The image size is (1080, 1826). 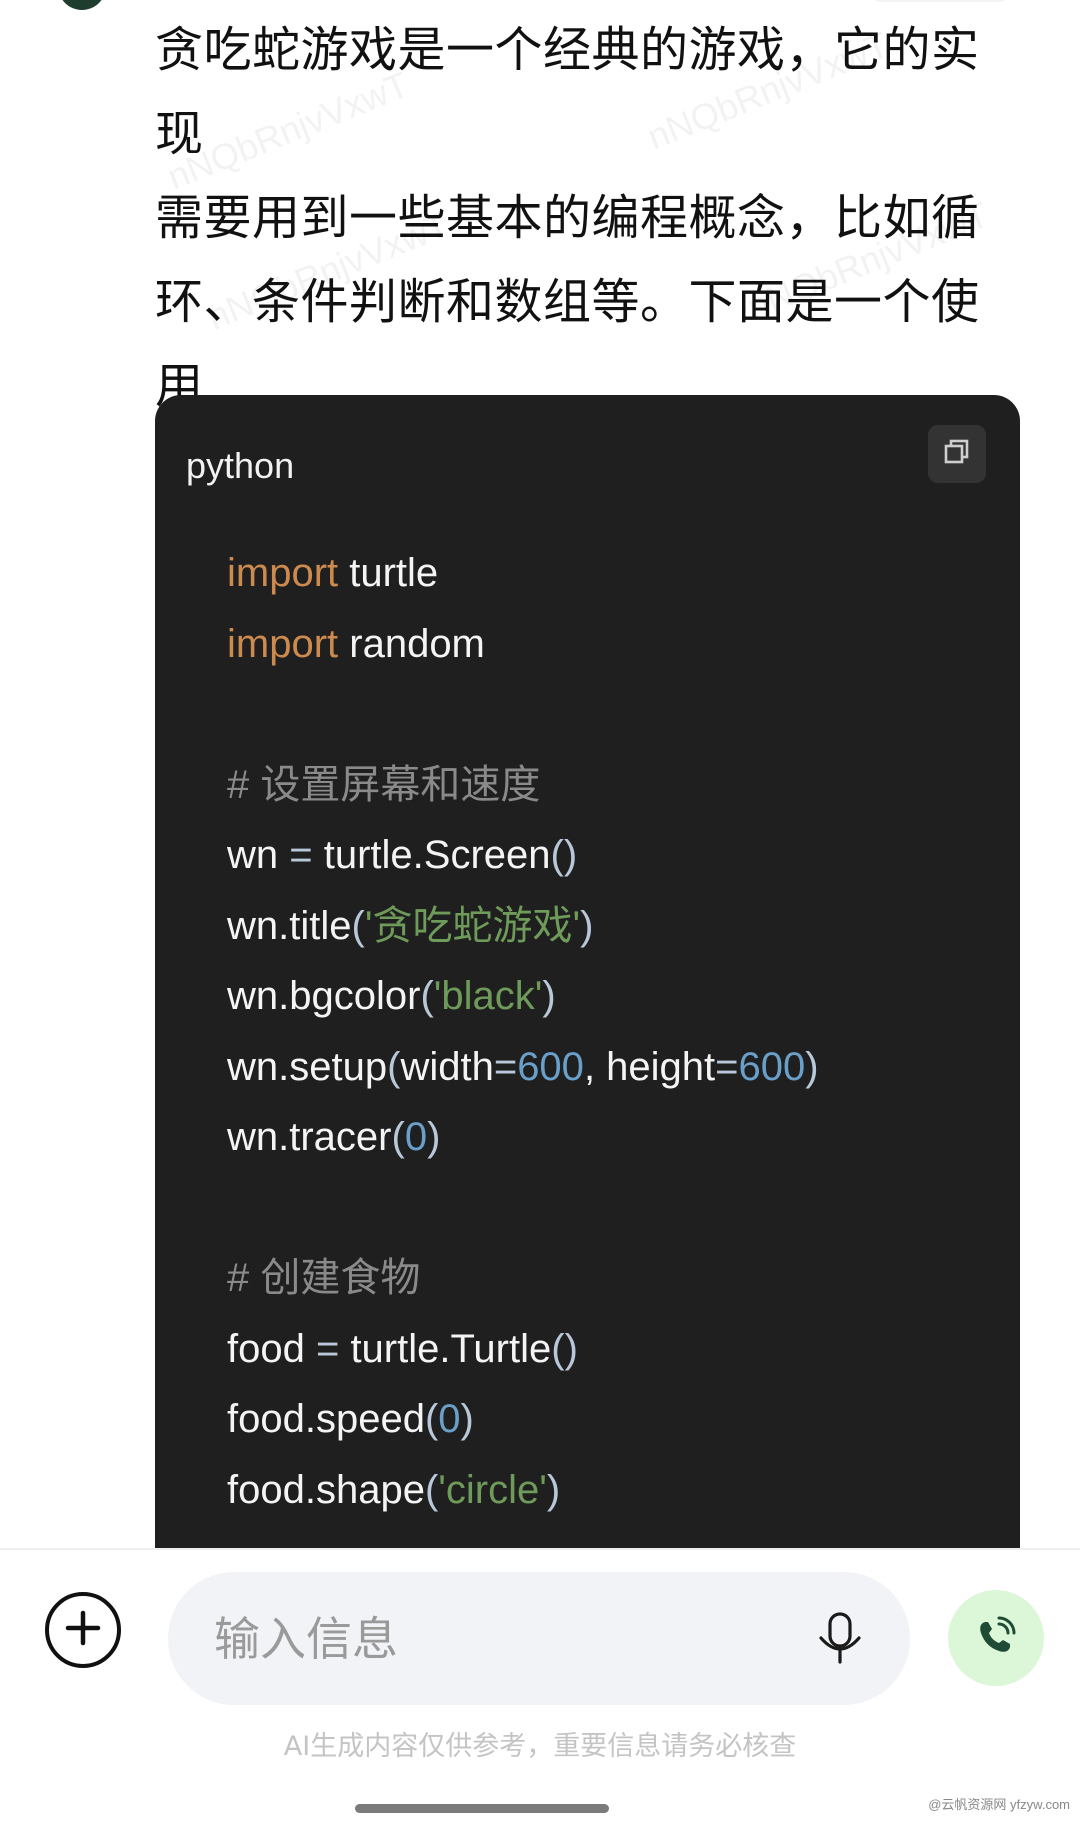 What do you see at coordinates (940, 1) in the screenshot?
I see `top-action-chip` at bounding box center [940, 1].